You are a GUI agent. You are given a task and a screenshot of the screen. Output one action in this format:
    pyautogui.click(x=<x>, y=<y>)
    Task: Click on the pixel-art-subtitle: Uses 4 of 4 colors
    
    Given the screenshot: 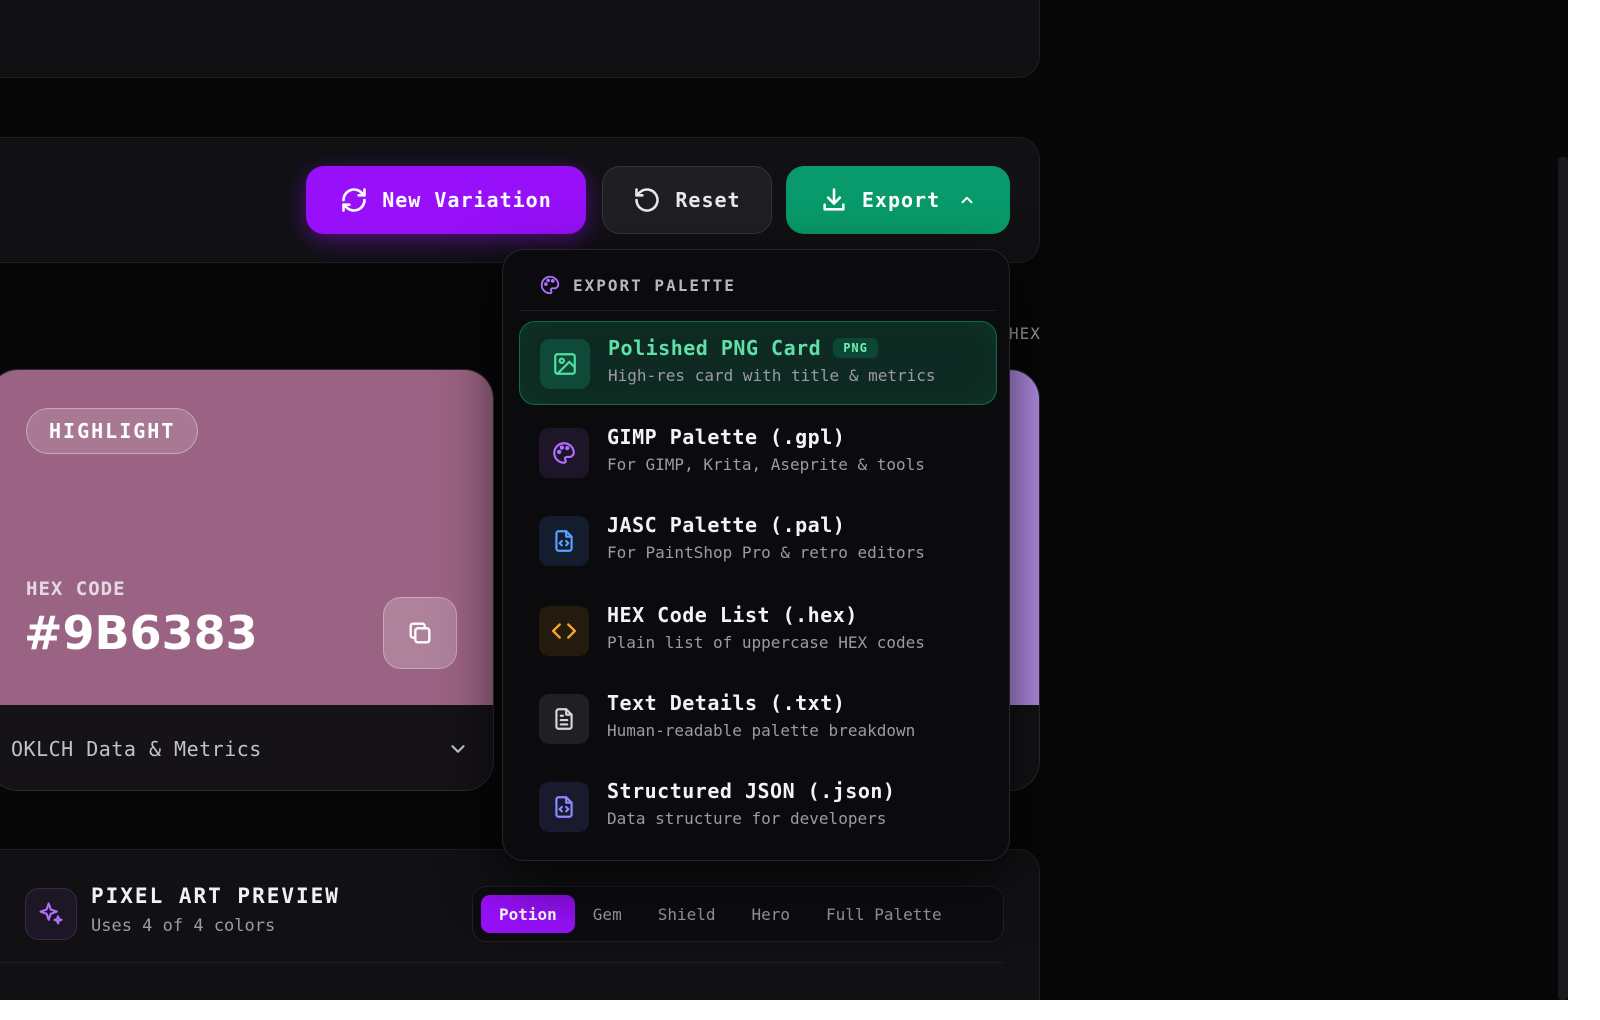 What is the action you would take?
    pyautogui.click(x=183, y=926)
    